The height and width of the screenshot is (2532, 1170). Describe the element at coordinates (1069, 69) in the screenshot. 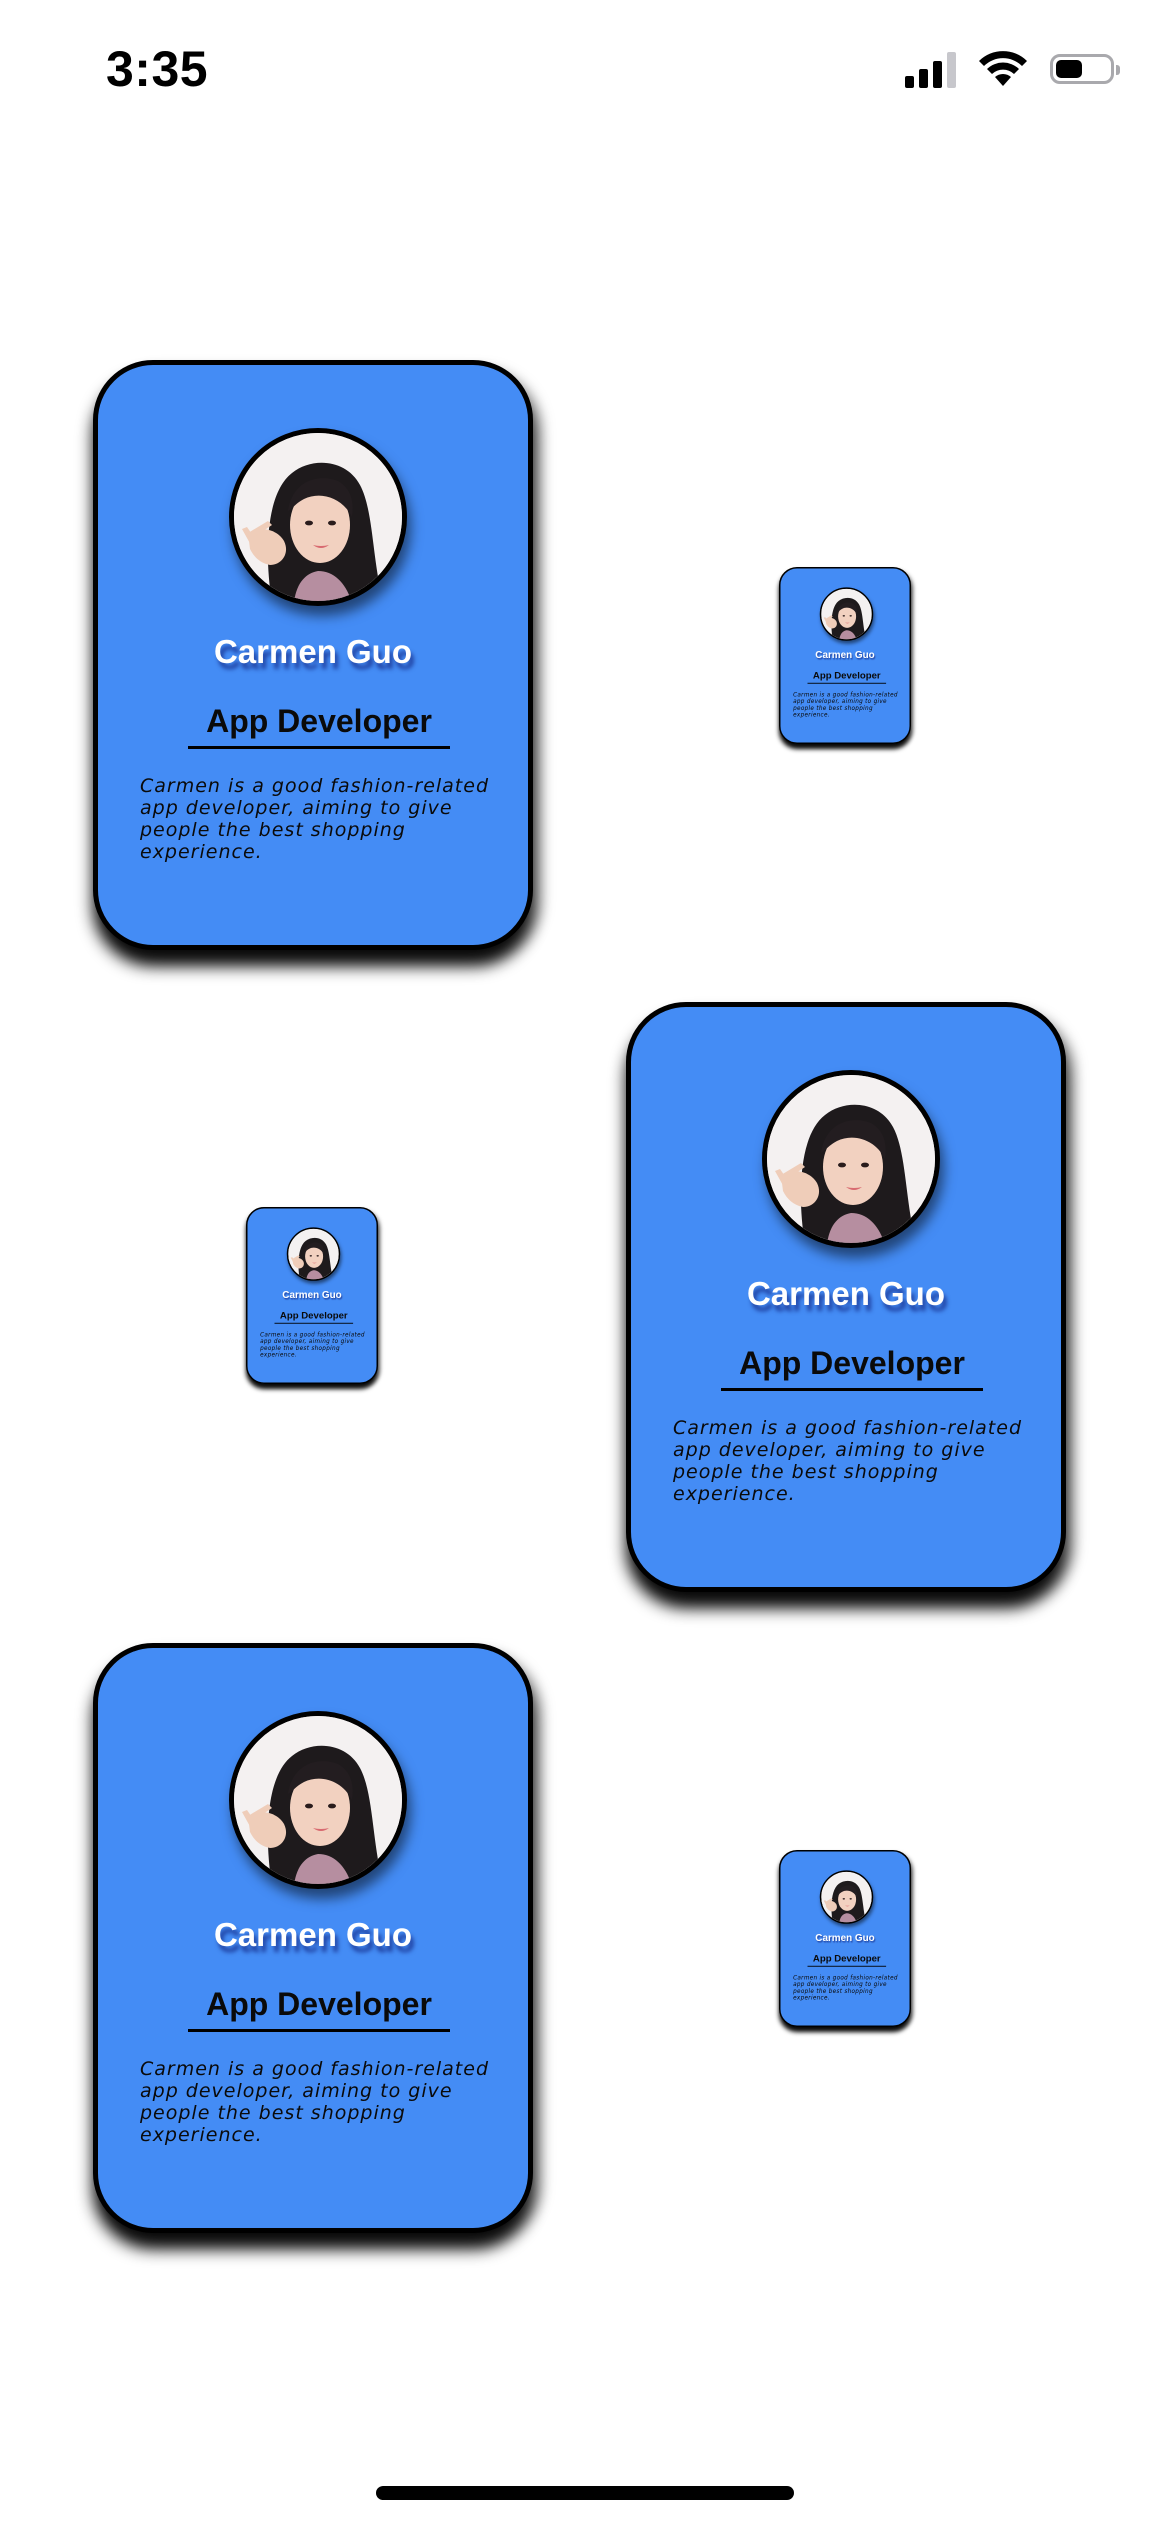

I see `battery-level` at that location.